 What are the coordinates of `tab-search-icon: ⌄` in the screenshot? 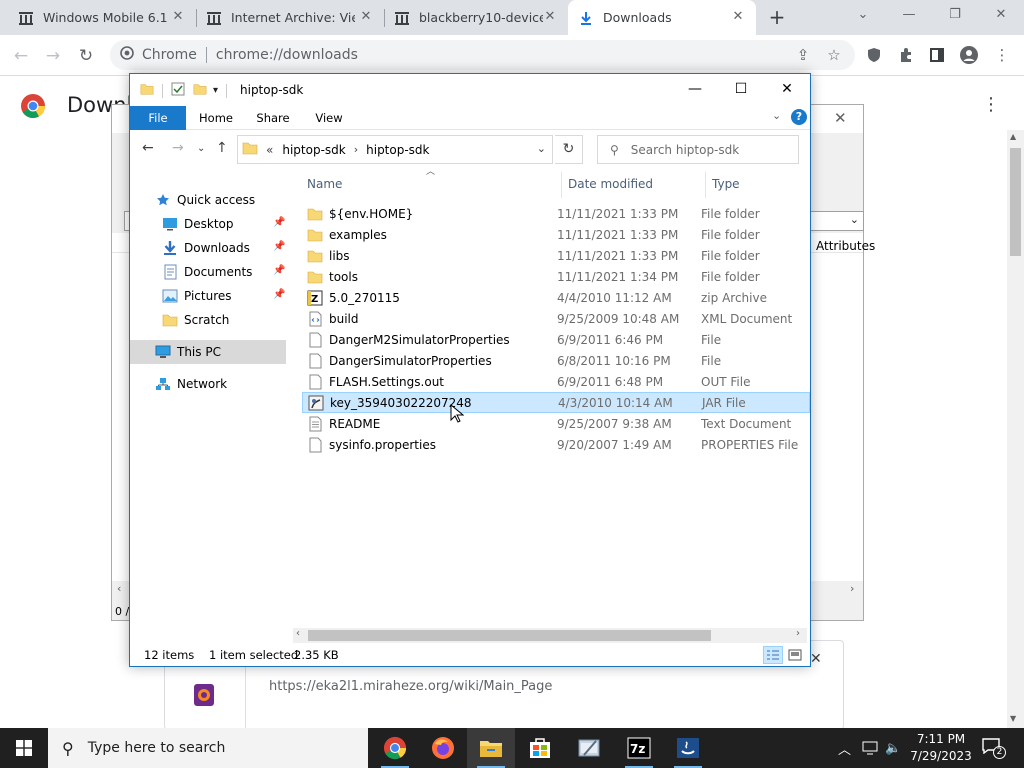 It's located at (863, 17).